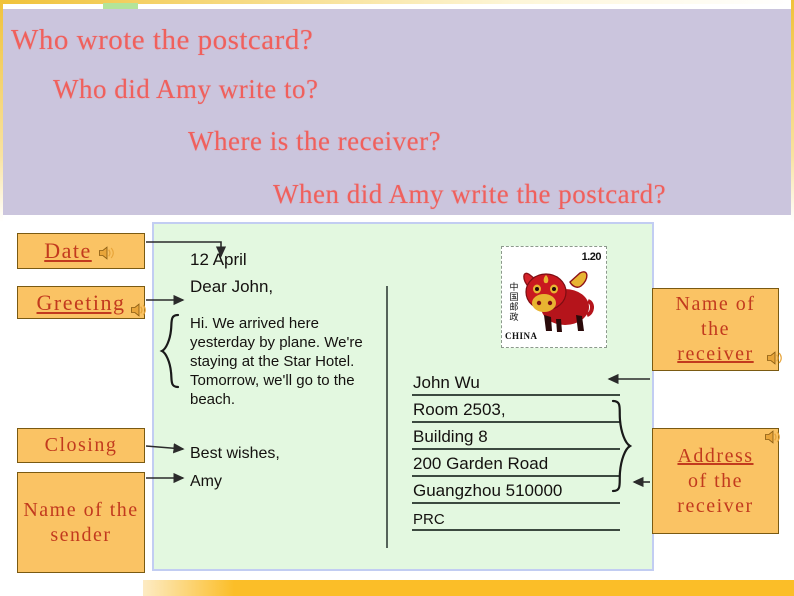  I want to click on question-3: Where is the receiver?, so click(315, 141).